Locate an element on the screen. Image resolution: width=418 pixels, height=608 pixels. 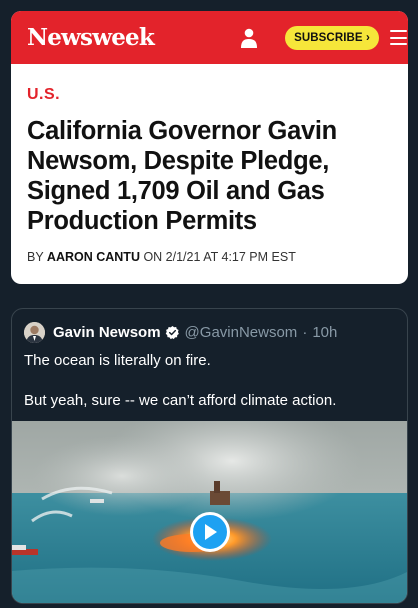
play-button is located at coordinates (210, 532).